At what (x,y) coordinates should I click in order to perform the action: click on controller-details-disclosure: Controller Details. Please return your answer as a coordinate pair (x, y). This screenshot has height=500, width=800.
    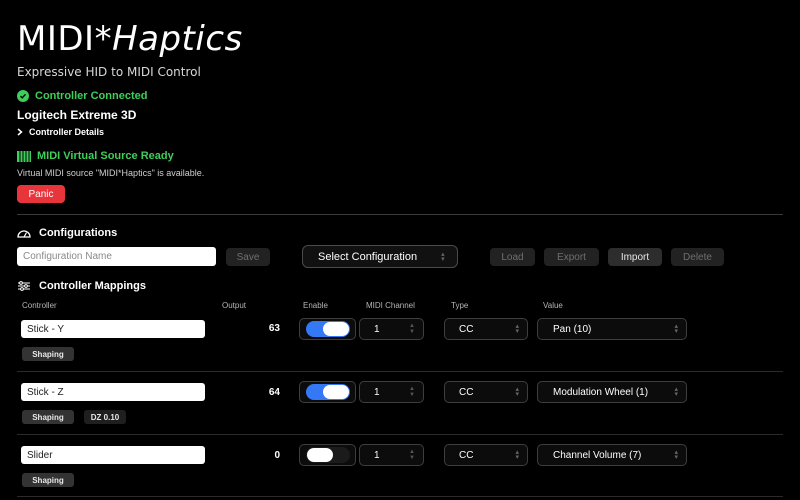
    Looking at the image, I should click on (60, 132).